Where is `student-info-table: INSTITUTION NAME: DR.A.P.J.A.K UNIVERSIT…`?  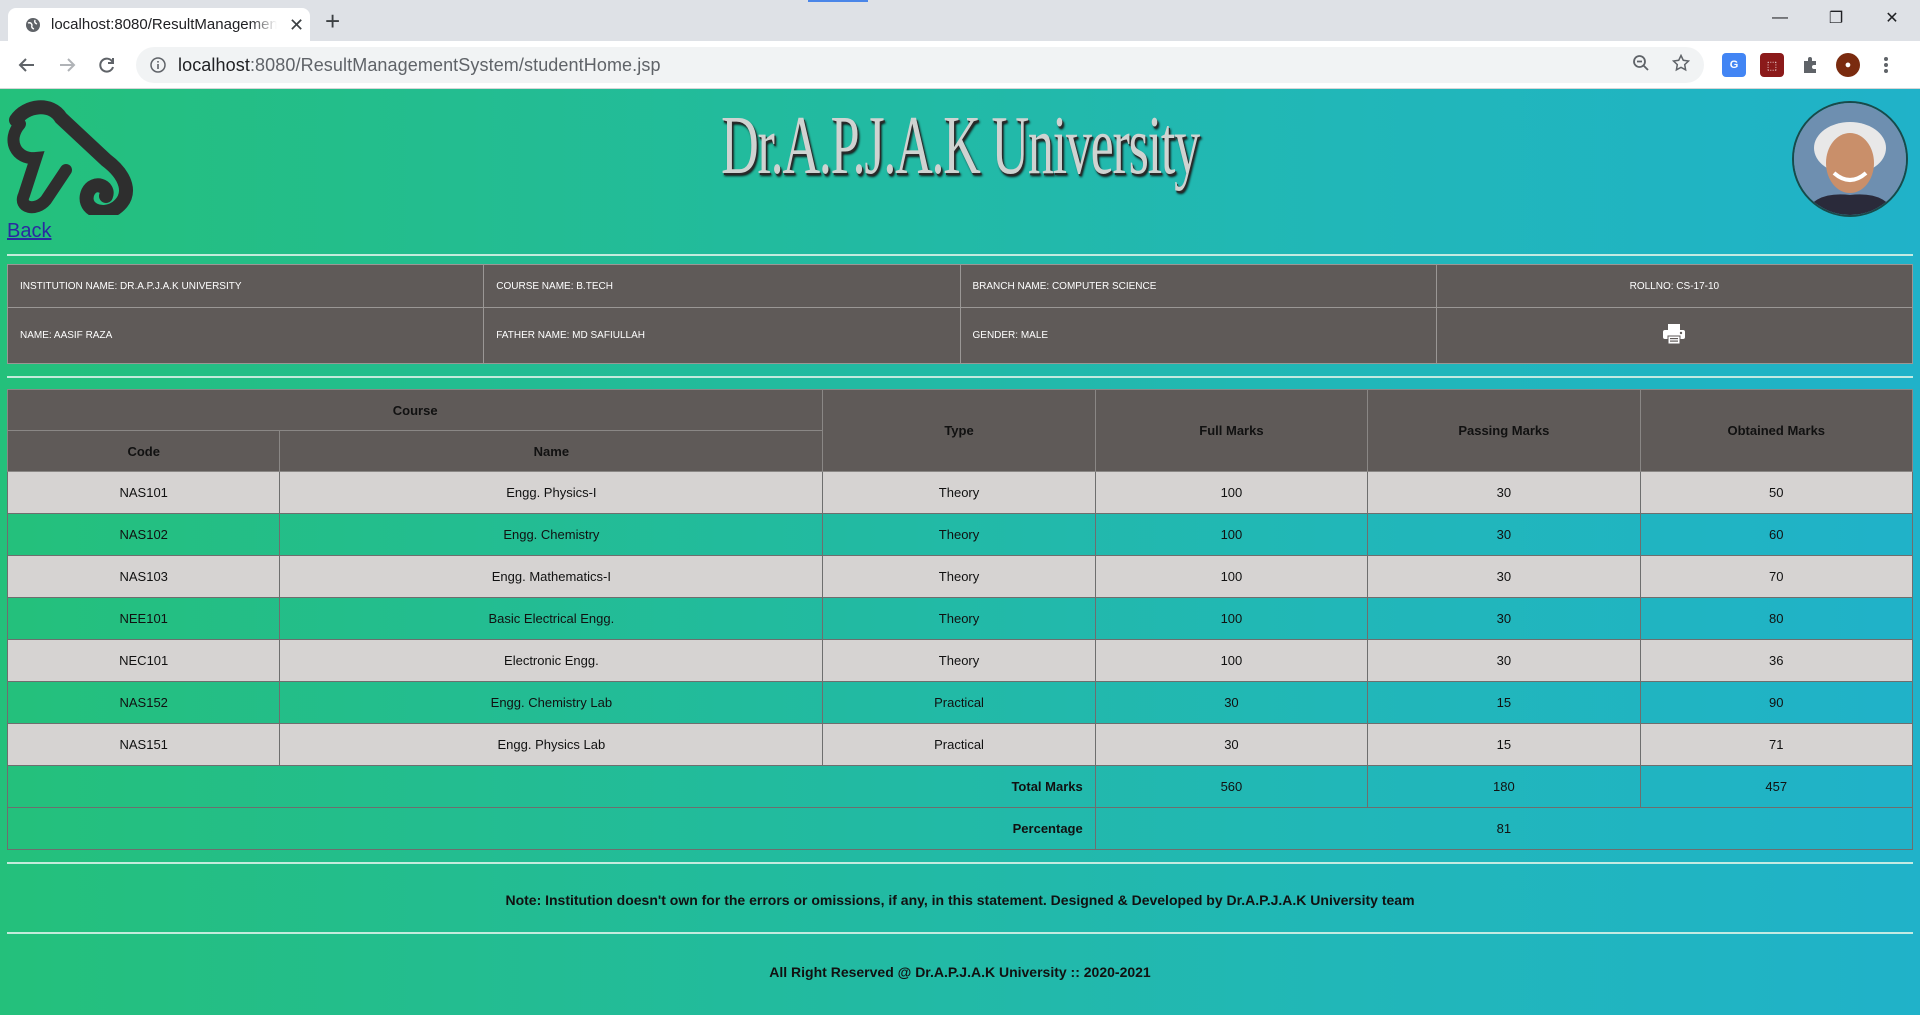
student-info-table: INSTITUTION NAME: DR.A.P.J.A.K UNIVERSIT… is located at coordinates (960, 314).